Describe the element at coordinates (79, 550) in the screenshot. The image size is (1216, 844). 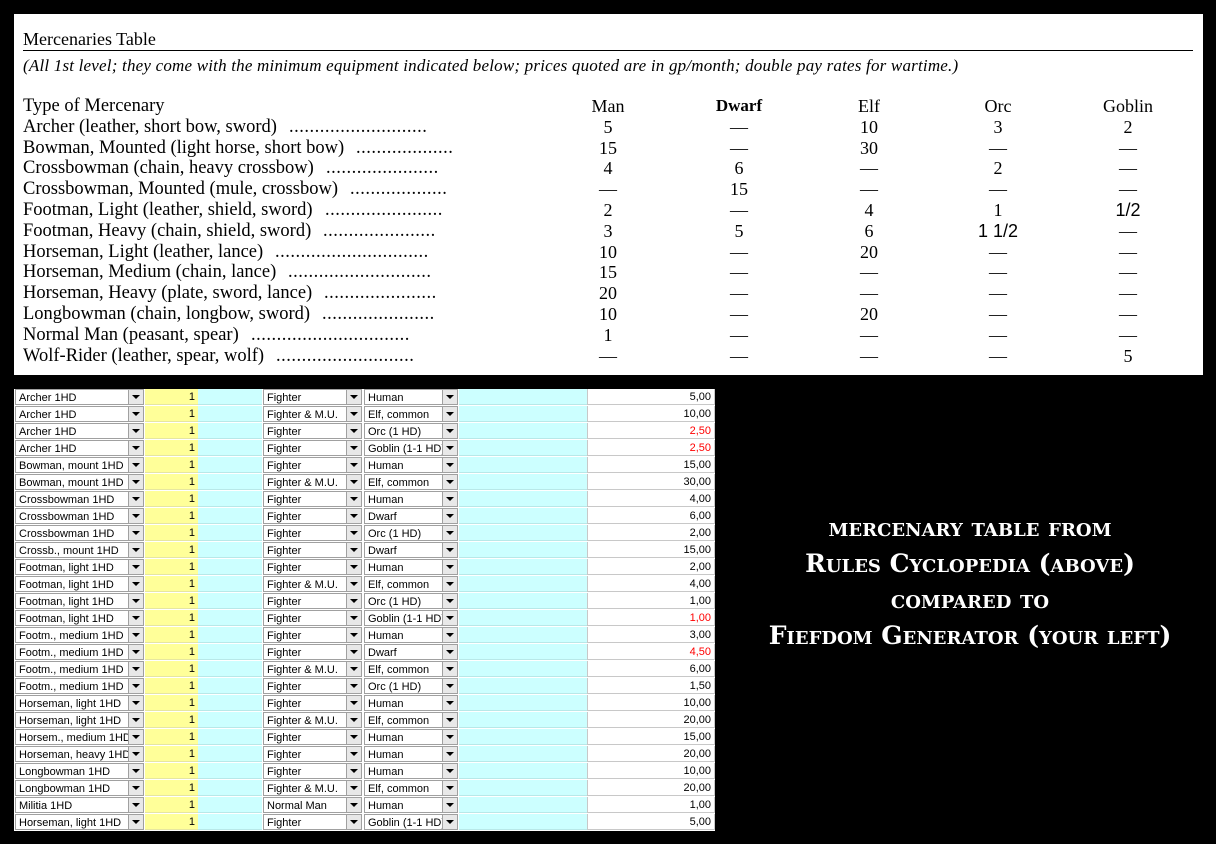
I see `mercenary-type-select: Crossb., mount 1HD` at that location.